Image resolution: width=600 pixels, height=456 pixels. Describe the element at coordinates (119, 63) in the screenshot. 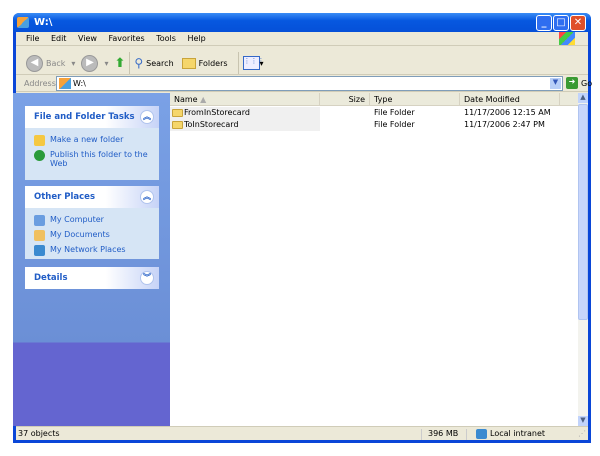

I see `up-folder-button: ⬆` at that location.